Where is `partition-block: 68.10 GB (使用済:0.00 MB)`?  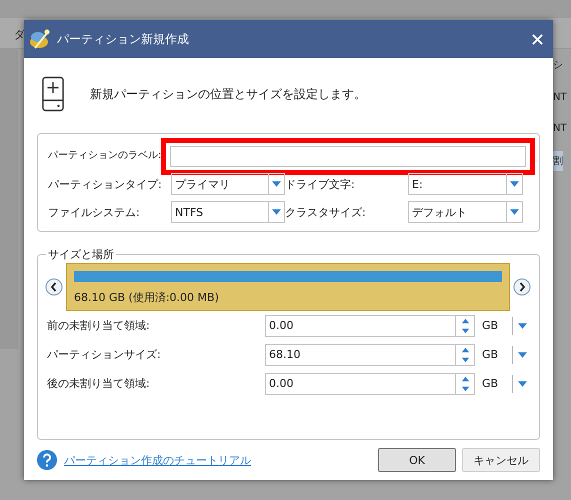 partition-block: 68.10 GB (使用済:0.00 MB) is located at coordinates (288, 287).